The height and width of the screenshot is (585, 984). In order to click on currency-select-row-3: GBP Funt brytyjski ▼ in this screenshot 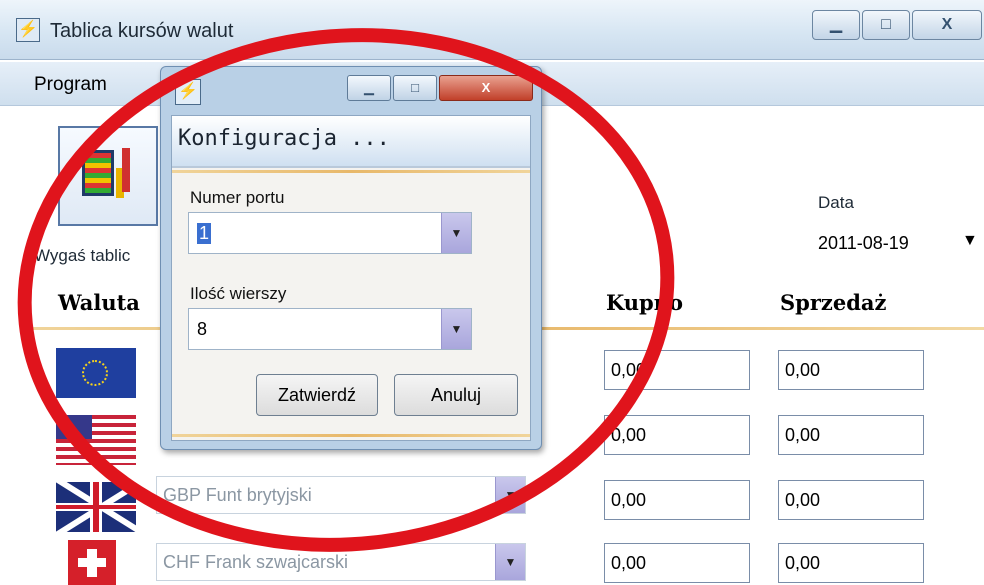, I will do `click(341, 495)`.